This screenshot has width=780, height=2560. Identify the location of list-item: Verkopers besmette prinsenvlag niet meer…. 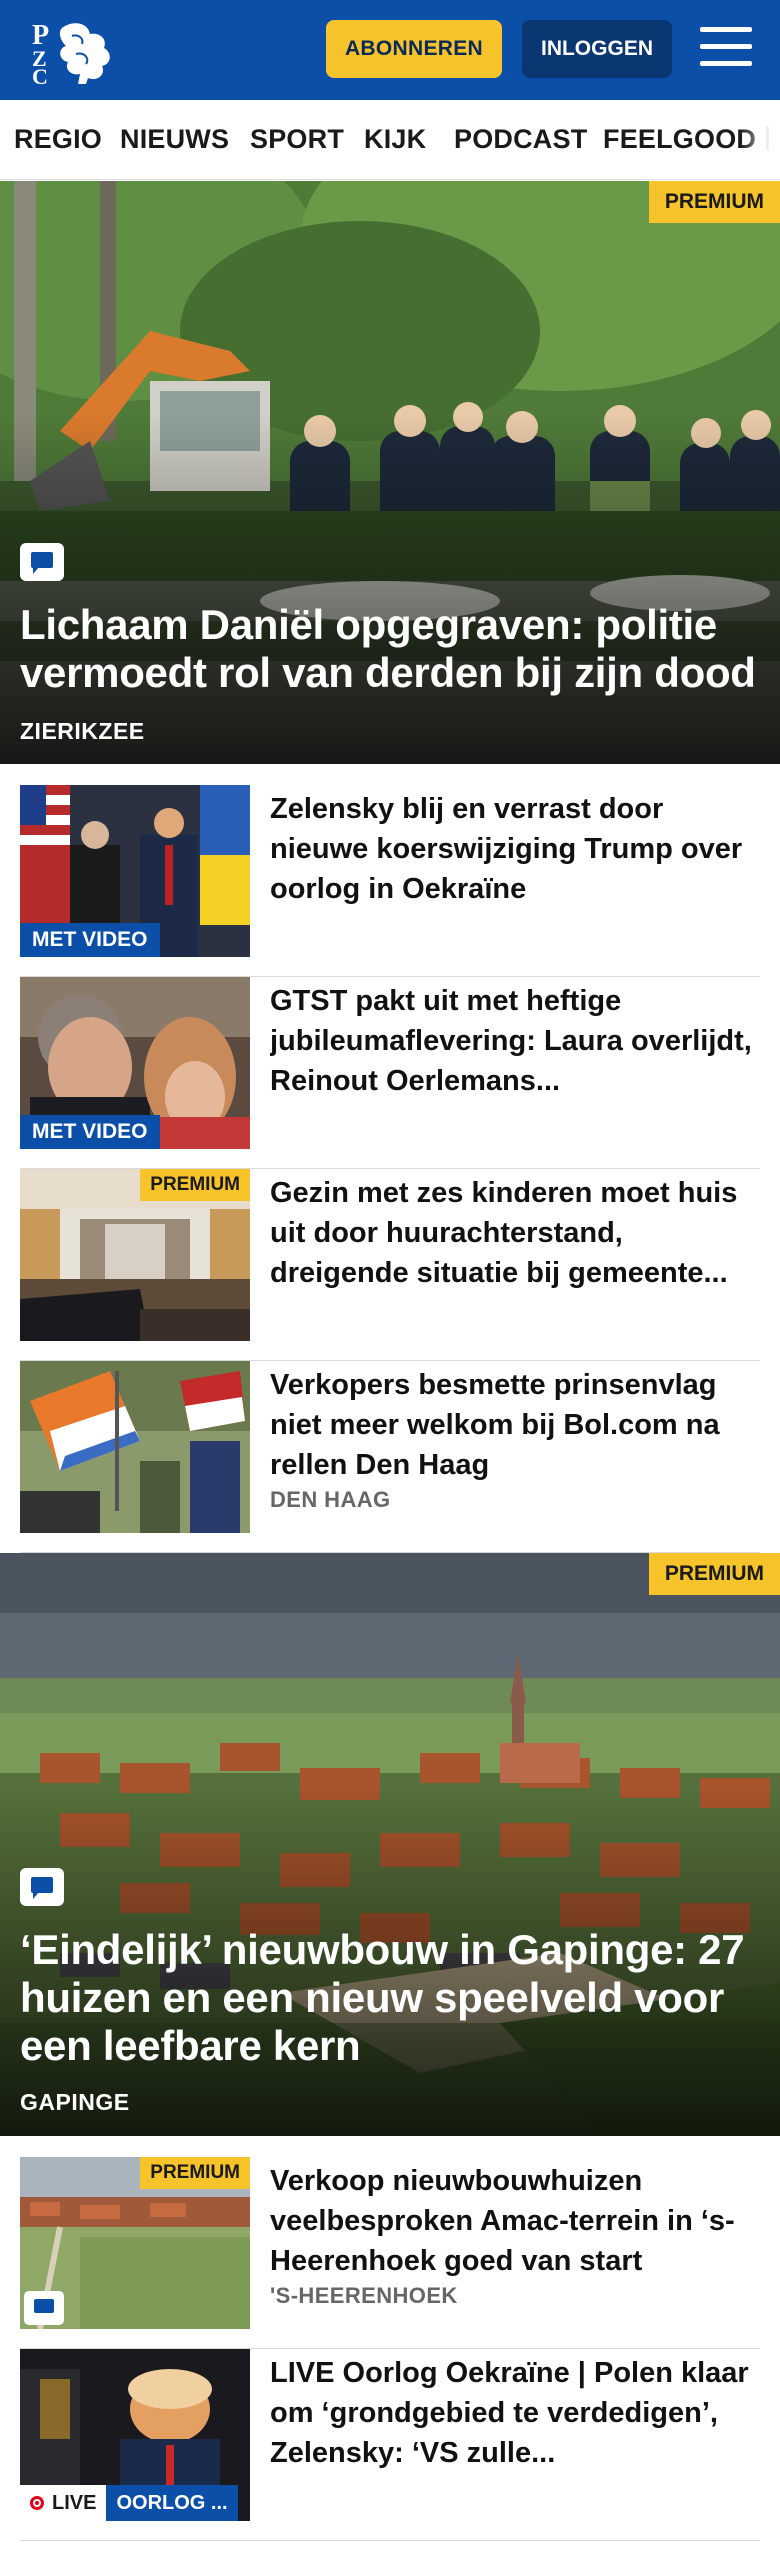
(390, 1457).